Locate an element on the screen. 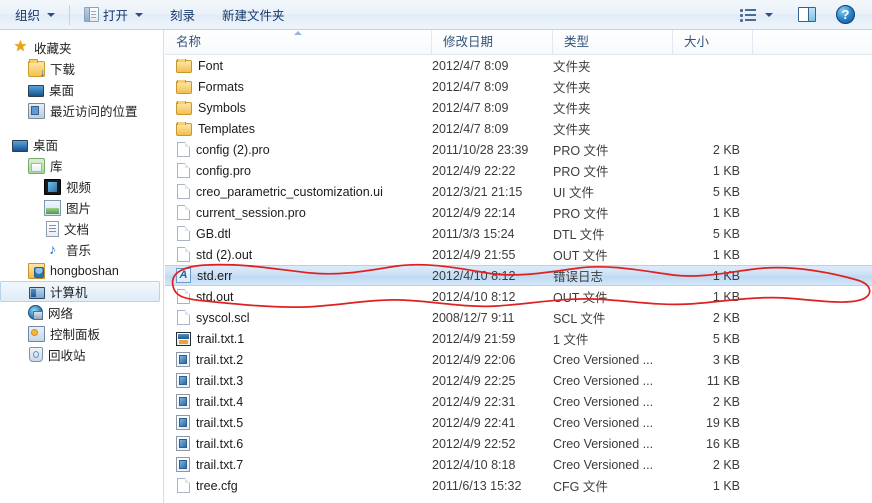 The height and width of the screenshot is (503, 872). file-size-cell: 19 KB is located at coordinates (722, 422).